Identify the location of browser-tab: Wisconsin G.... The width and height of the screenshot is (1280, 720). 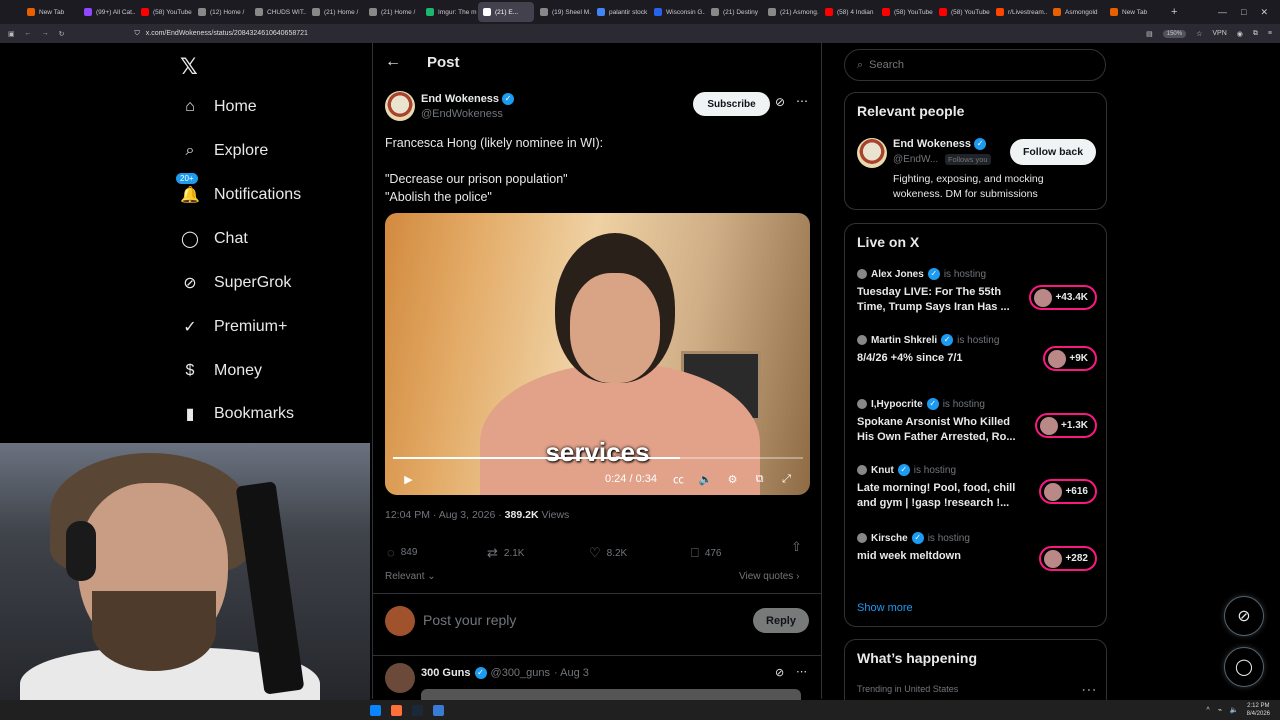
(677, 12).